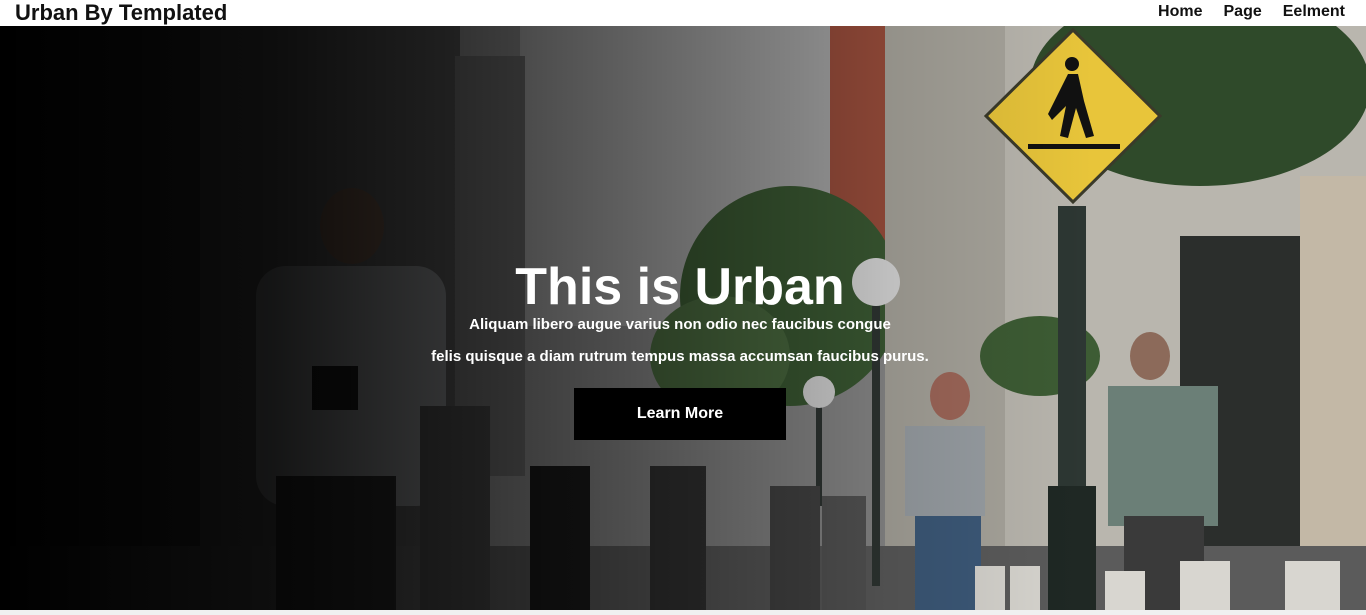 The image size is (1366, 615). I want to click on page-bottom-edge, so click(683, 612).